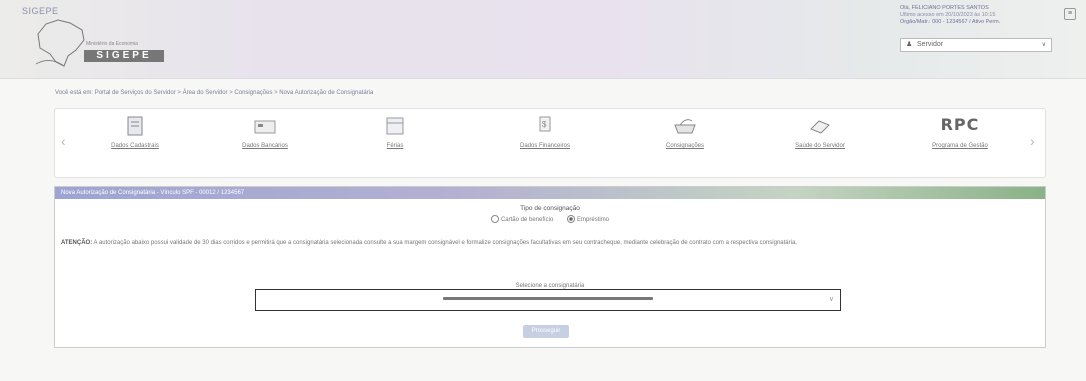 The width and height of the screenshot is (1086, 381). I want to click on user-greeting: Olá, FELICIANO PORTES SANTOS, so click(944, 8).